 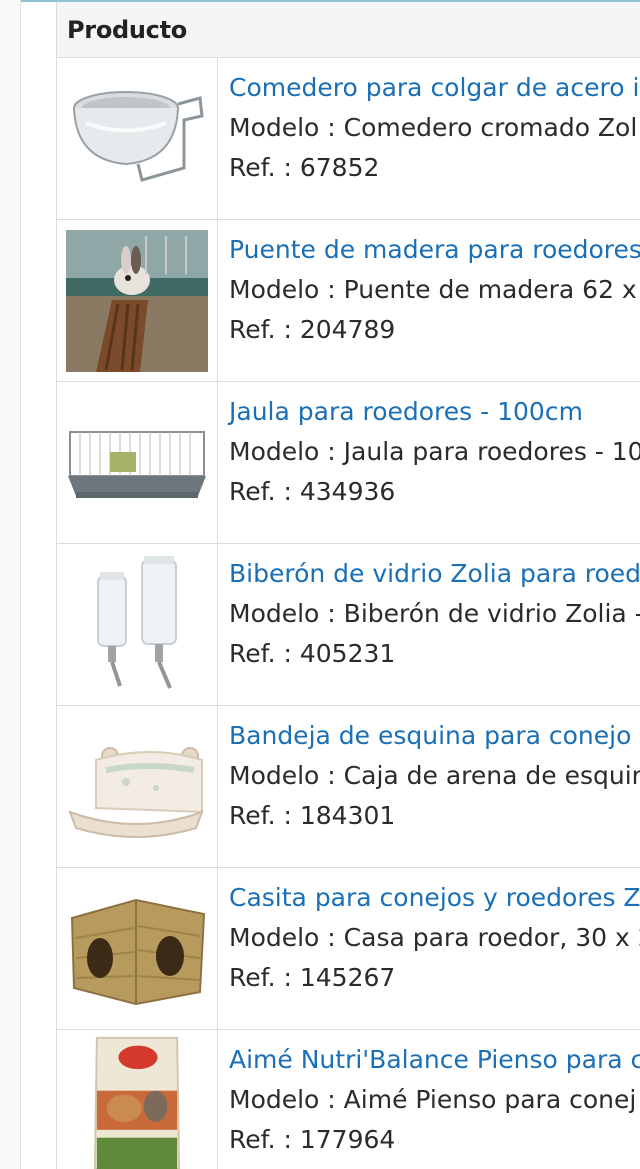 I want to click on product-title-link: Aimé Nutri'Balance Pienso para c, so click(x=434, y=1060).